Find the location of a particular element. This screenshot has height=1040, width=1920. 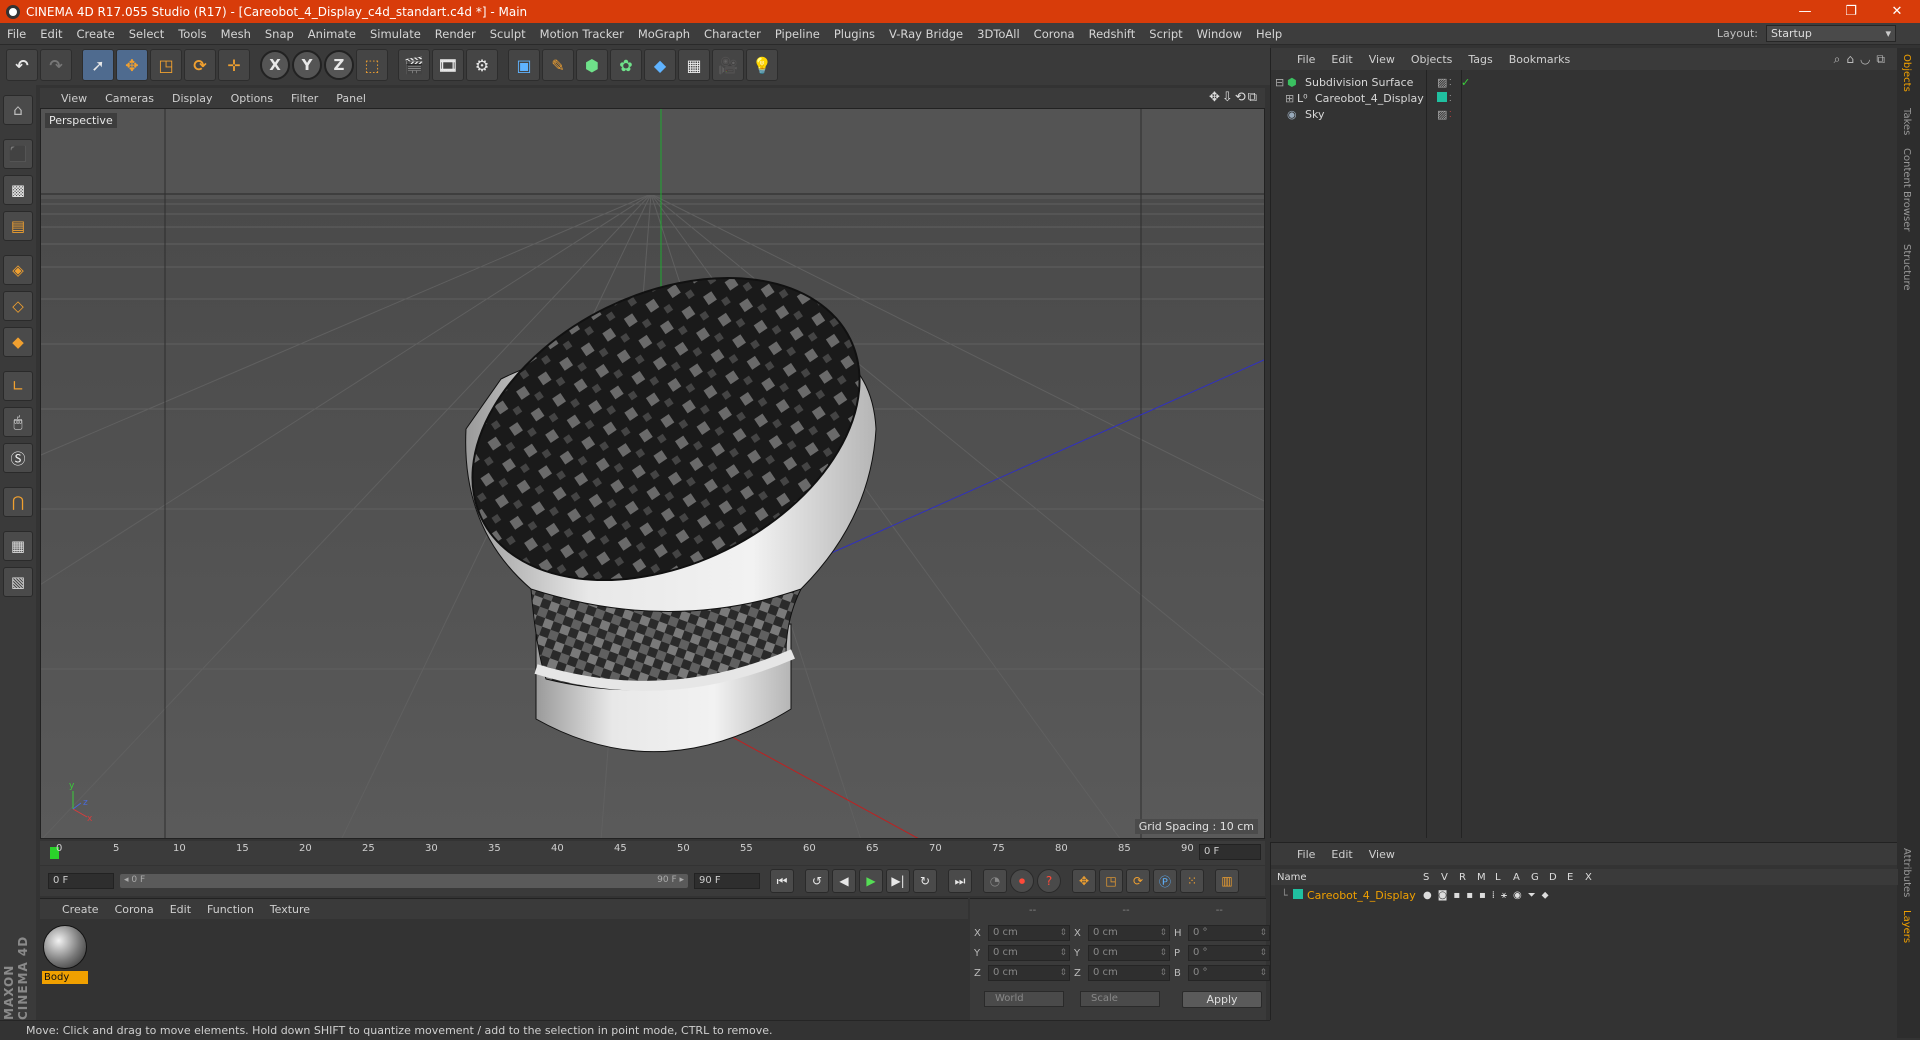

end-frame-field: 90 F is located at coordinates (727, 881).